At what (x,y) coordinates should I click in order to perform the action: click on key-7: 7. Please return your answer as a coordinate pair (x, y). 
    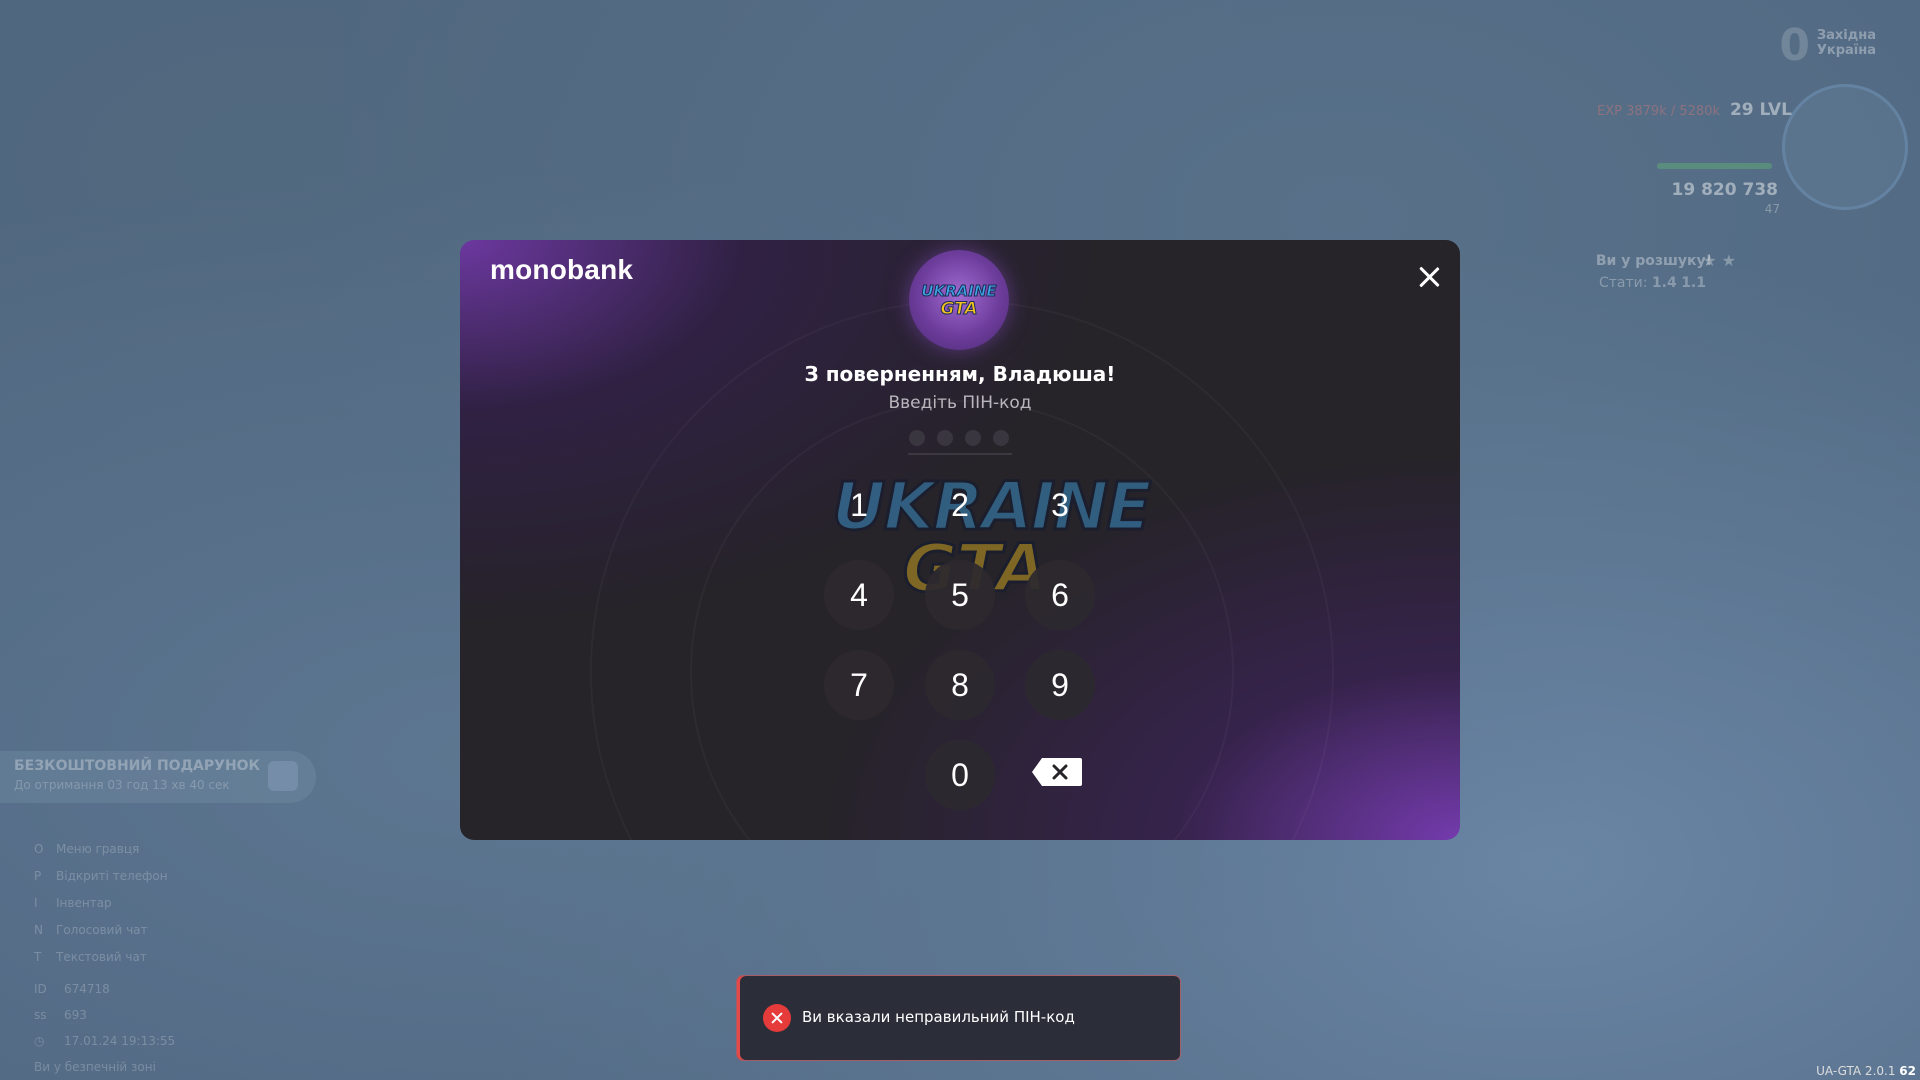
    Looking at the image, I should click on (859, 685).